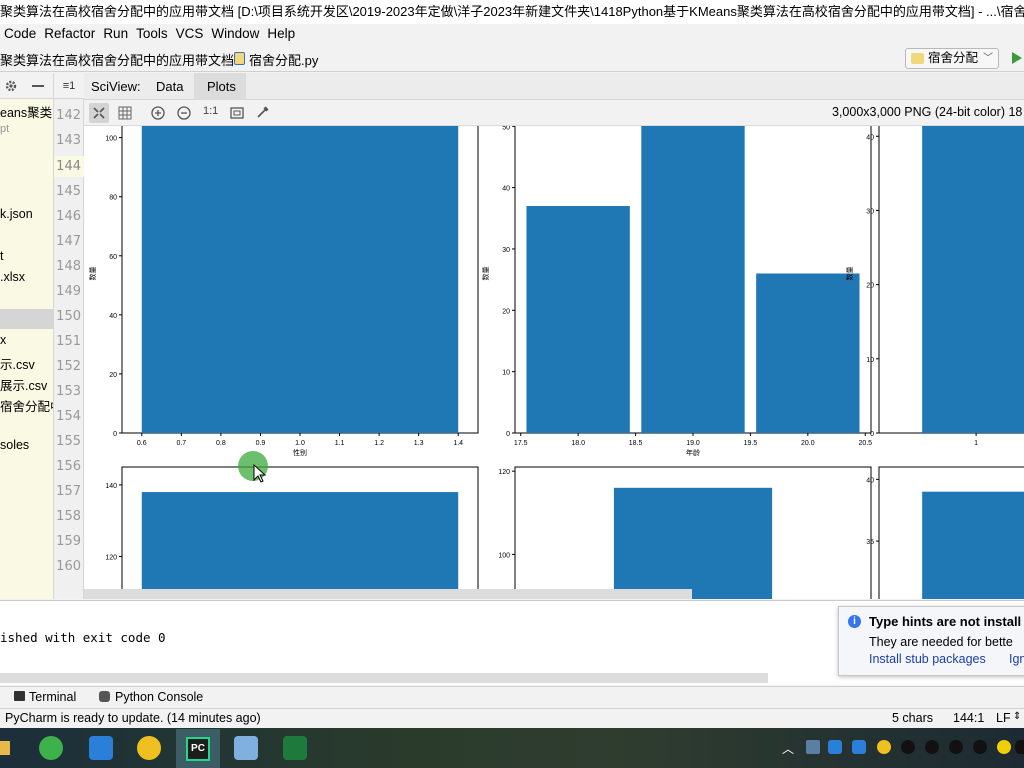 The image size is (1024, 768). I want to click on tab-data: Data, so click(169, 86).